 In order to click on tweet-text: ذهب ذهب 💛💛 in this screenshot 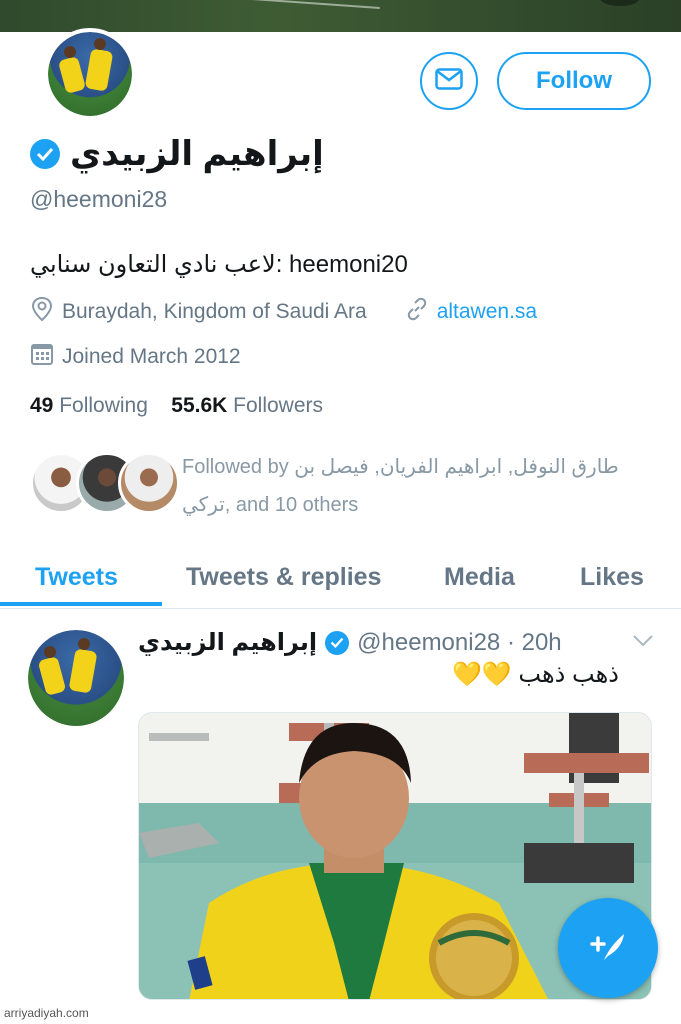, I will do `click(535, 674)`.